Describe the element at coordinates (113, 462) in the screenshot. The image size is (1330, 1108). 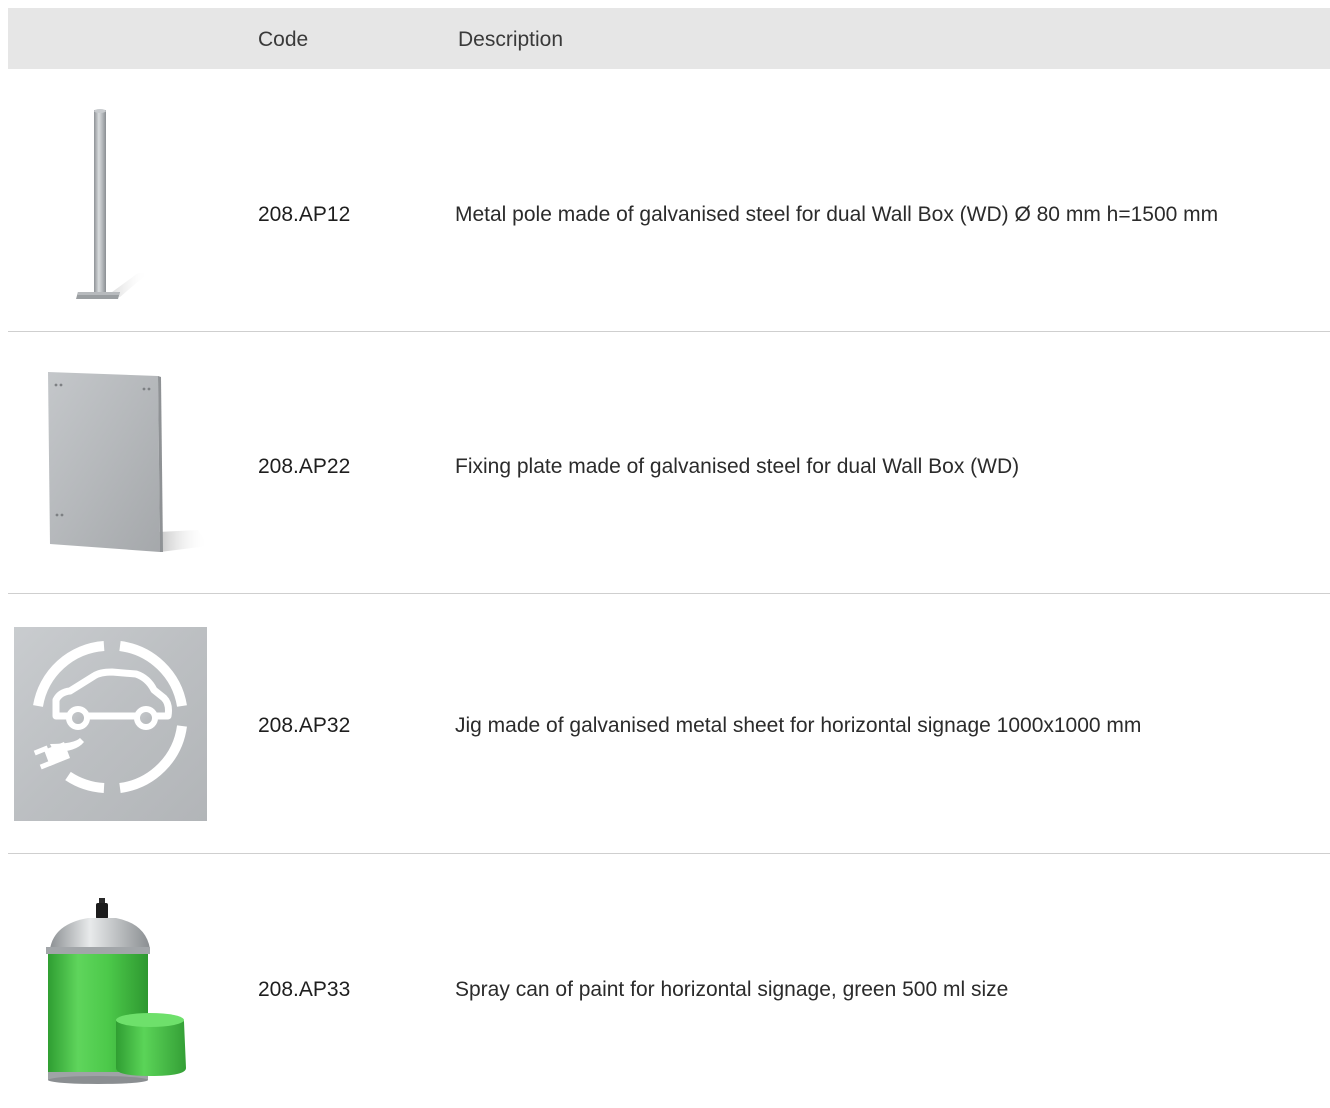
I see `fixing-plate-image` at that location.